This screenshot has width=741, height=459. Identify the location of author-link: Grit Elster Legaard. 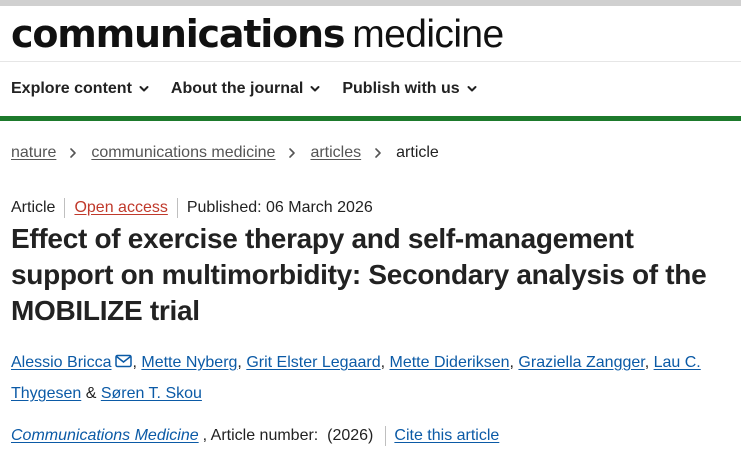
(313, 362).